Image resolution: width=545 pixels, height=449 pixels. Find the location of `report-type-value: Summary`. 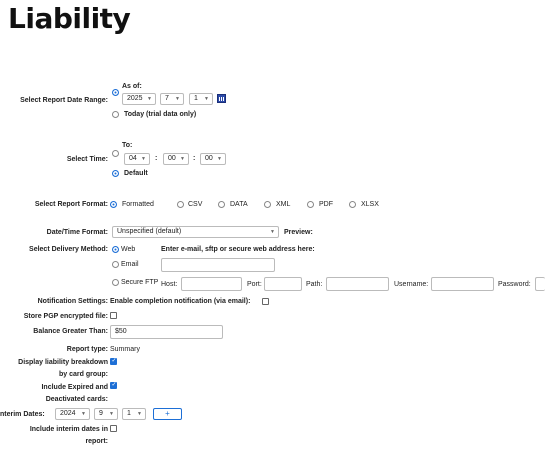

report-type-value: Summary is located at coordinates (125, 349).